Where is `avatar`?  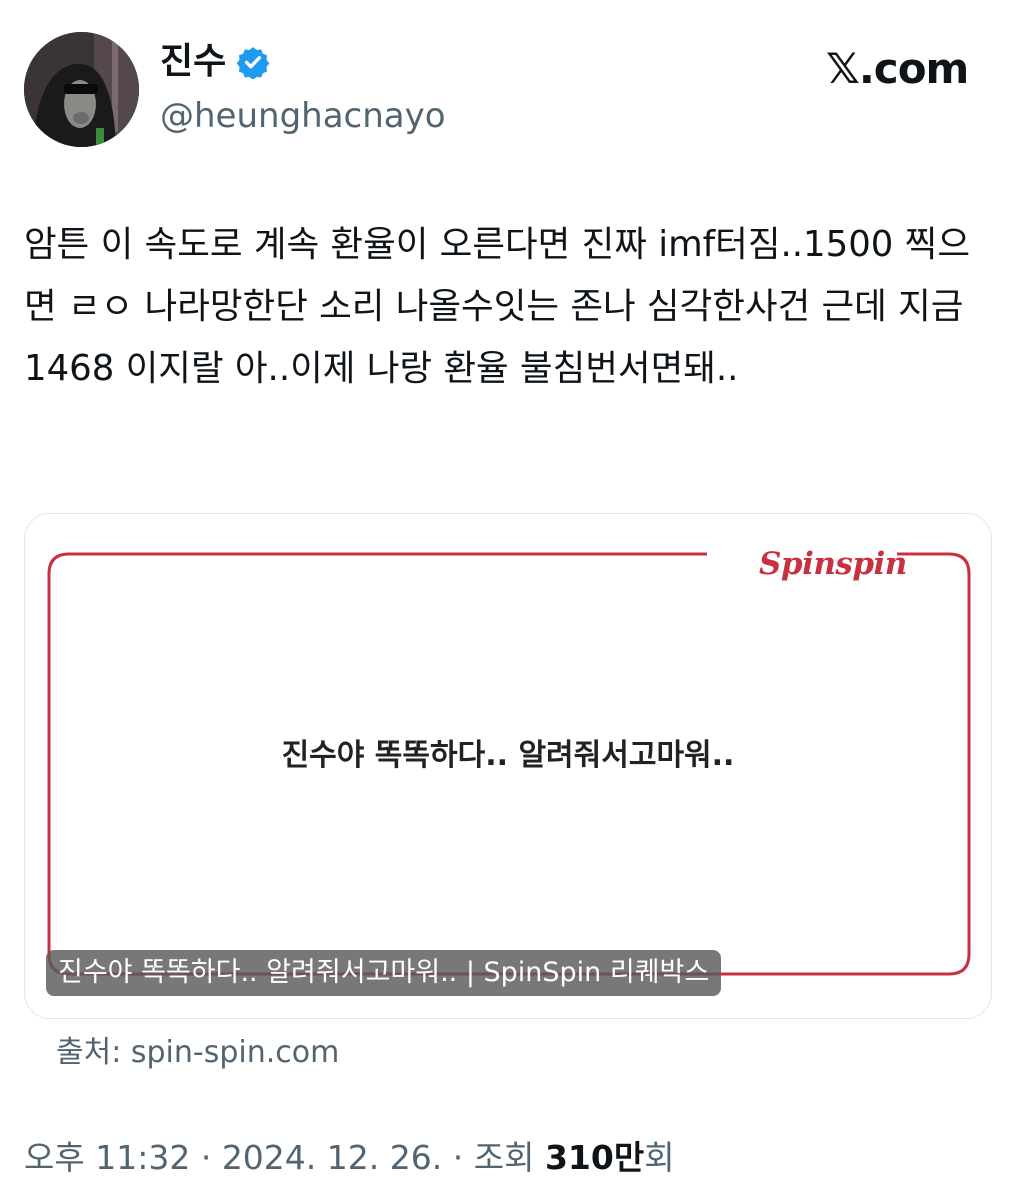
avatar is located at coordinates (81, 89).